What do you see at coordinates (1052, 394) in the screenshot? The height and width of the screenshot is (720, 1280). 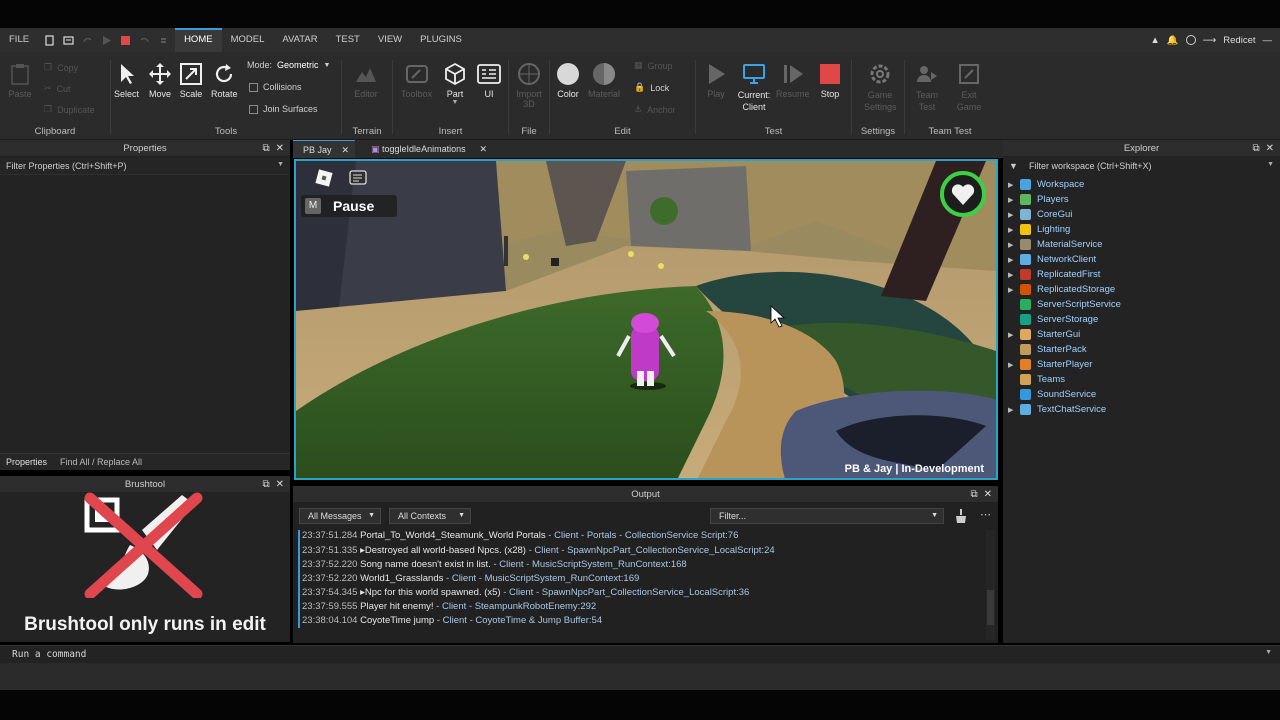 I see `explorer-item-soundservice: SoundService` at bounding box center [1052, 394].